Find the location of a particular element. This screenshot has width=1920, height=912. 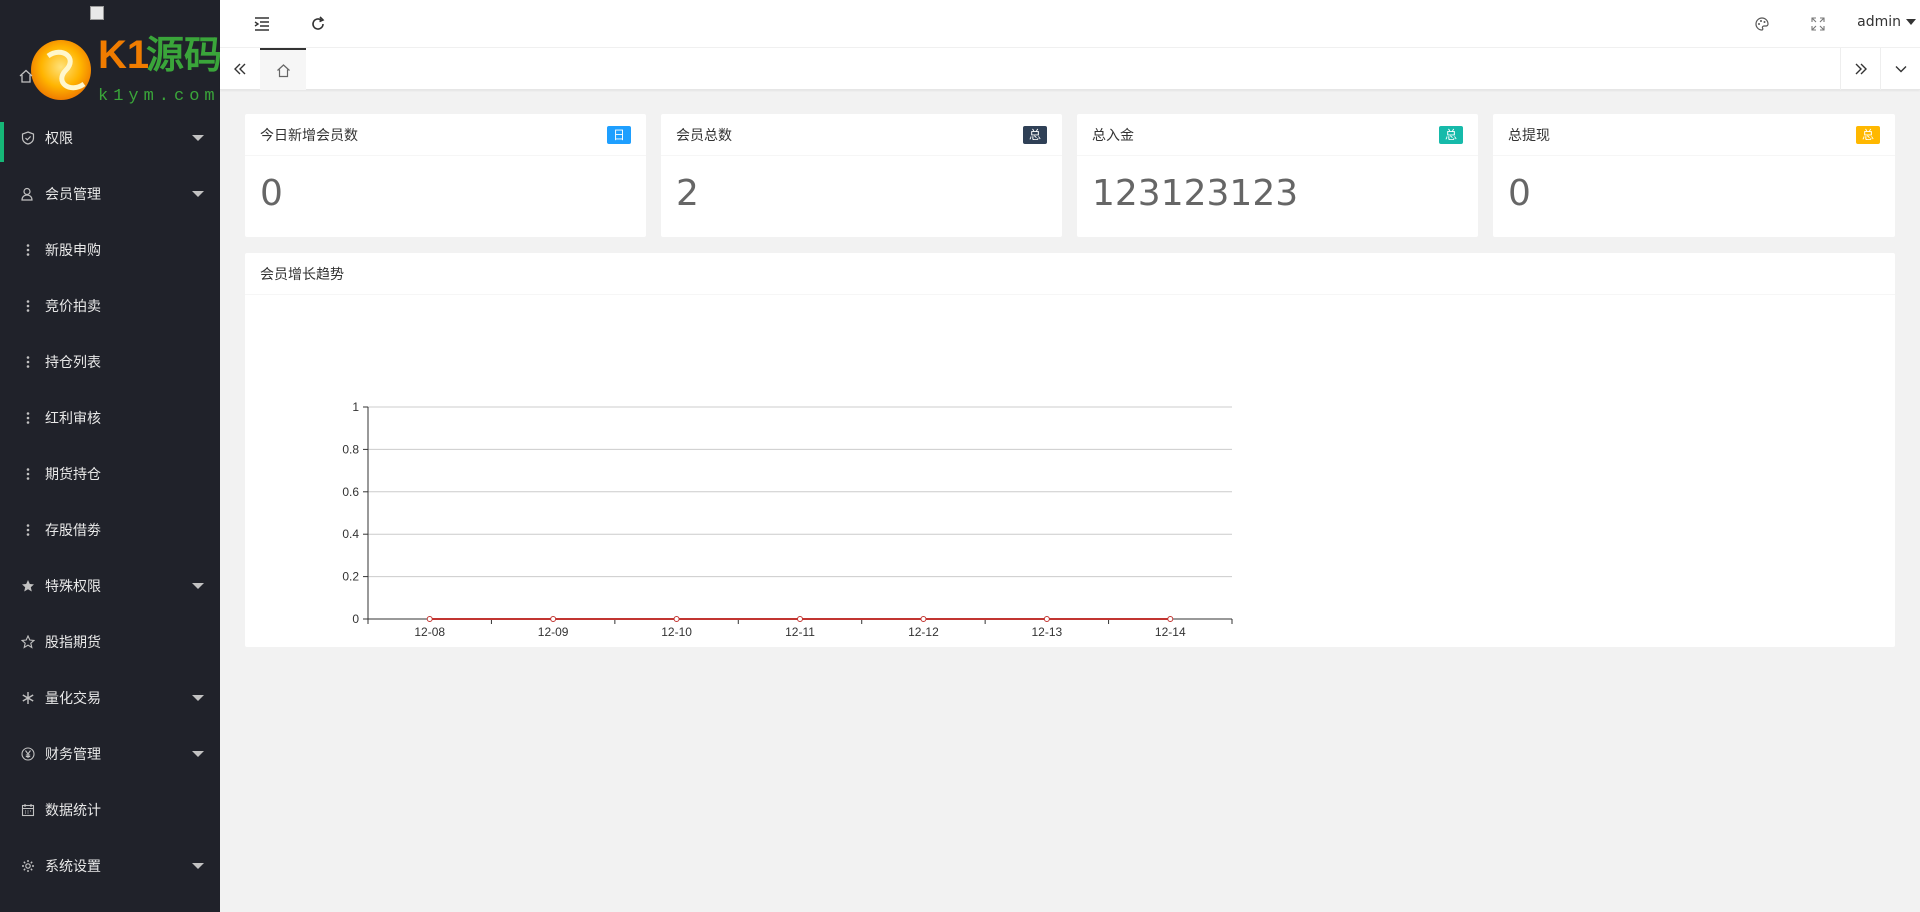

refresh-icon is located at coordinates (318, 23).